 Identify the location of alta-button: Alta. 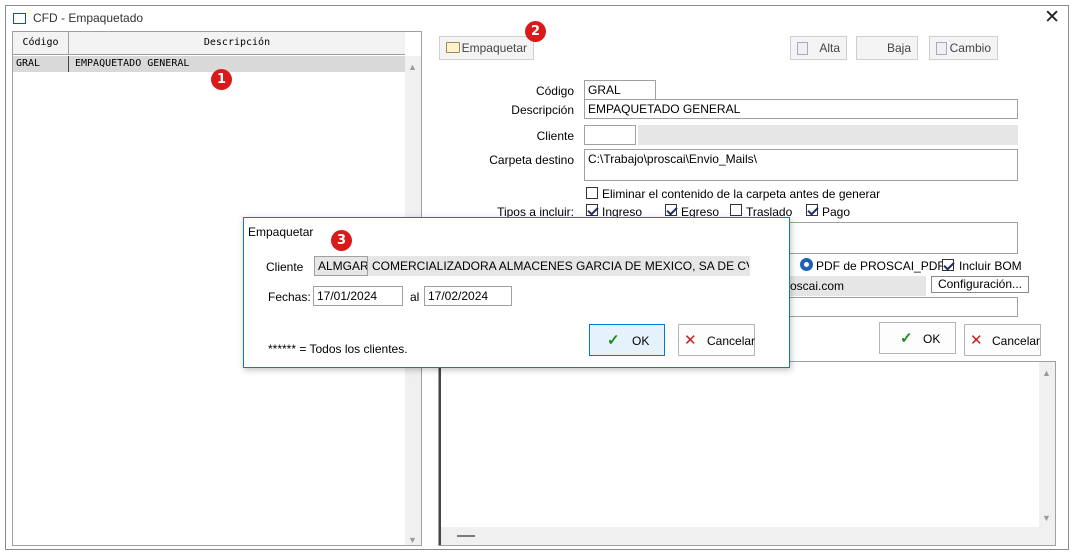
(818, 48).